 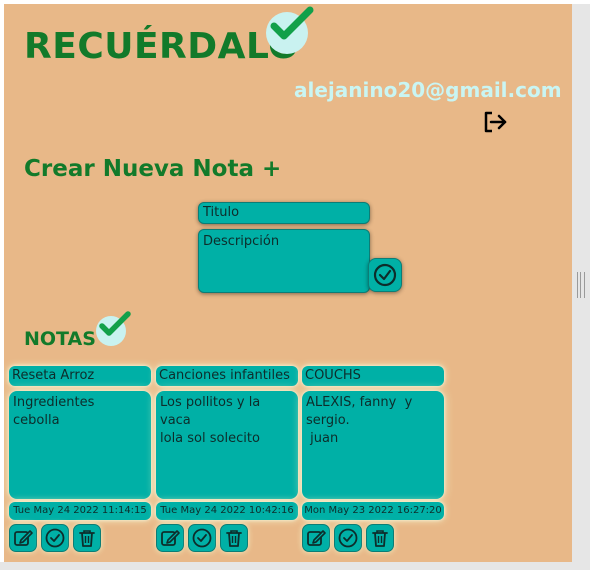 What do you see at coordinates (284, 261) in the screenshot?
I see `note-description-input: Descripción` at bounding box center [284, 261].